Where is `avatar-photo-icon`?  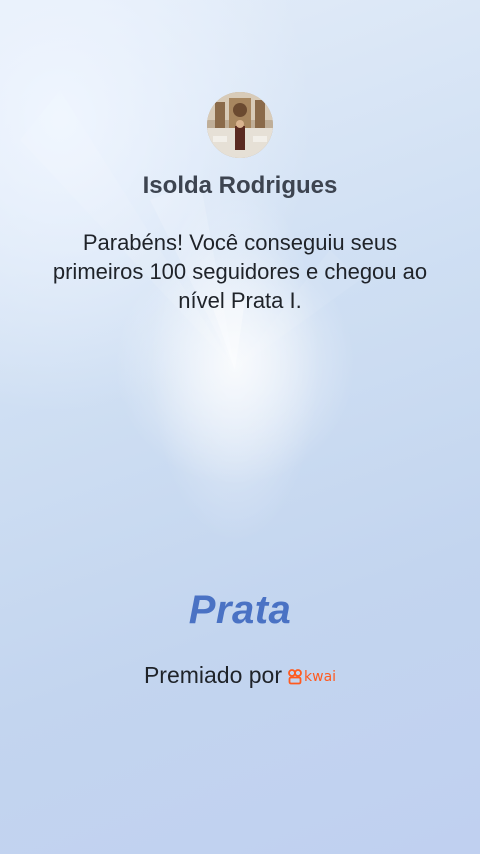 avatar-photo-icon is located at coordinates (240, 125).